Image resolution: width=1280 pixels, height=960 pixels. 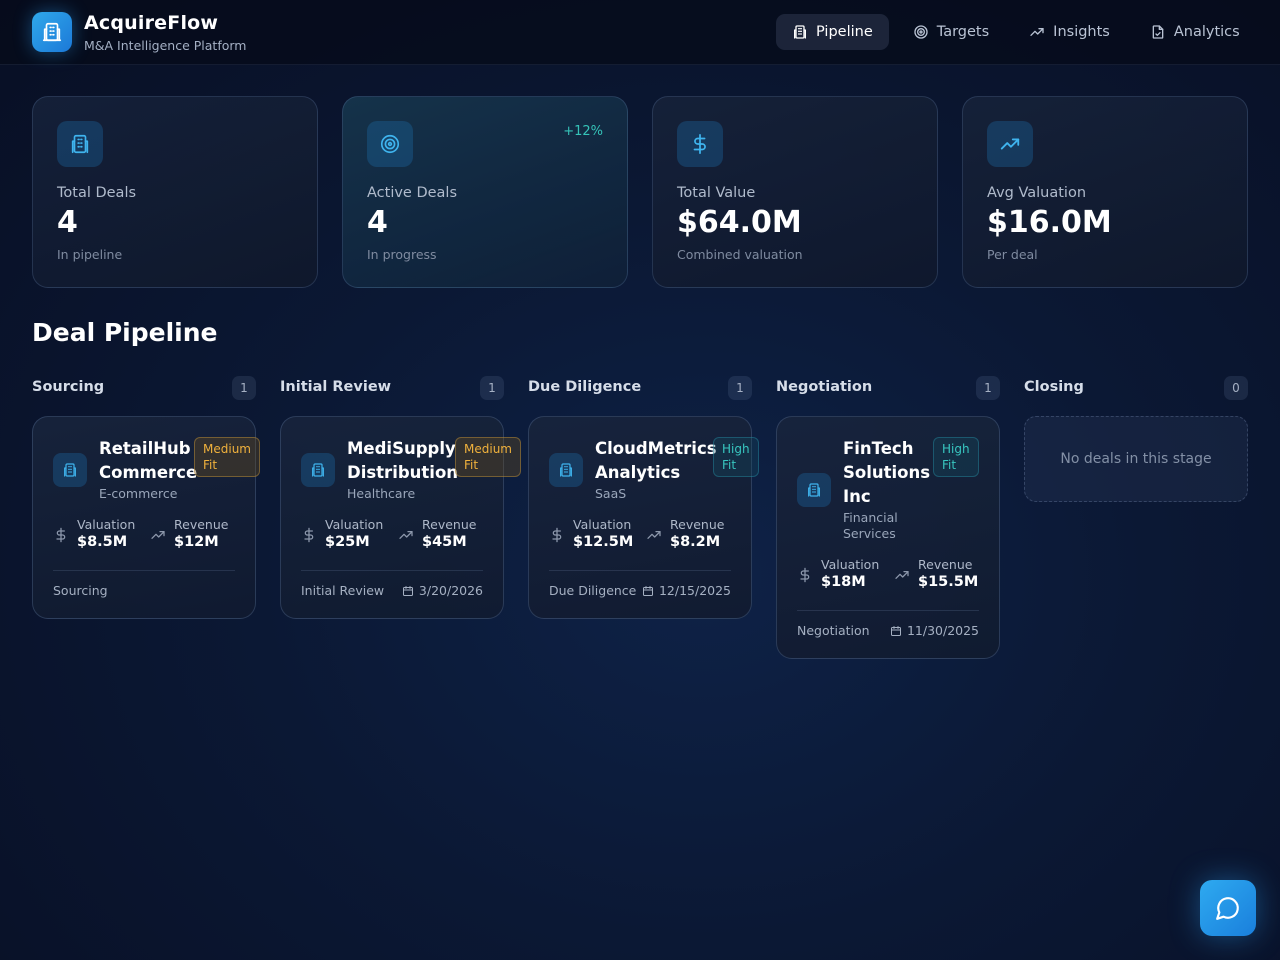 What do you see at coordinates (403, 472) in the screenshot?
I see `company-name-line: Distribution` at bounding box center [403, 472].